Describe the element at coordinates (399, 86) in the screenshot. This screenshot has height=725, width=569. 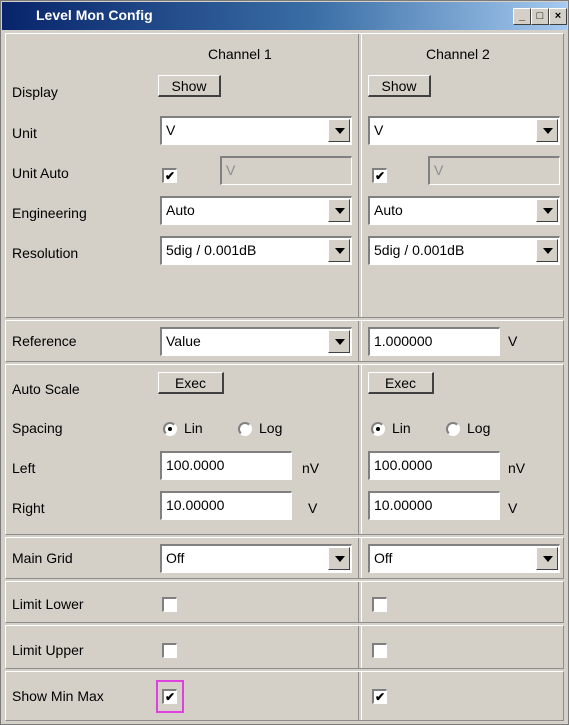
I see `ch2-display-show-button: Show` at that location.